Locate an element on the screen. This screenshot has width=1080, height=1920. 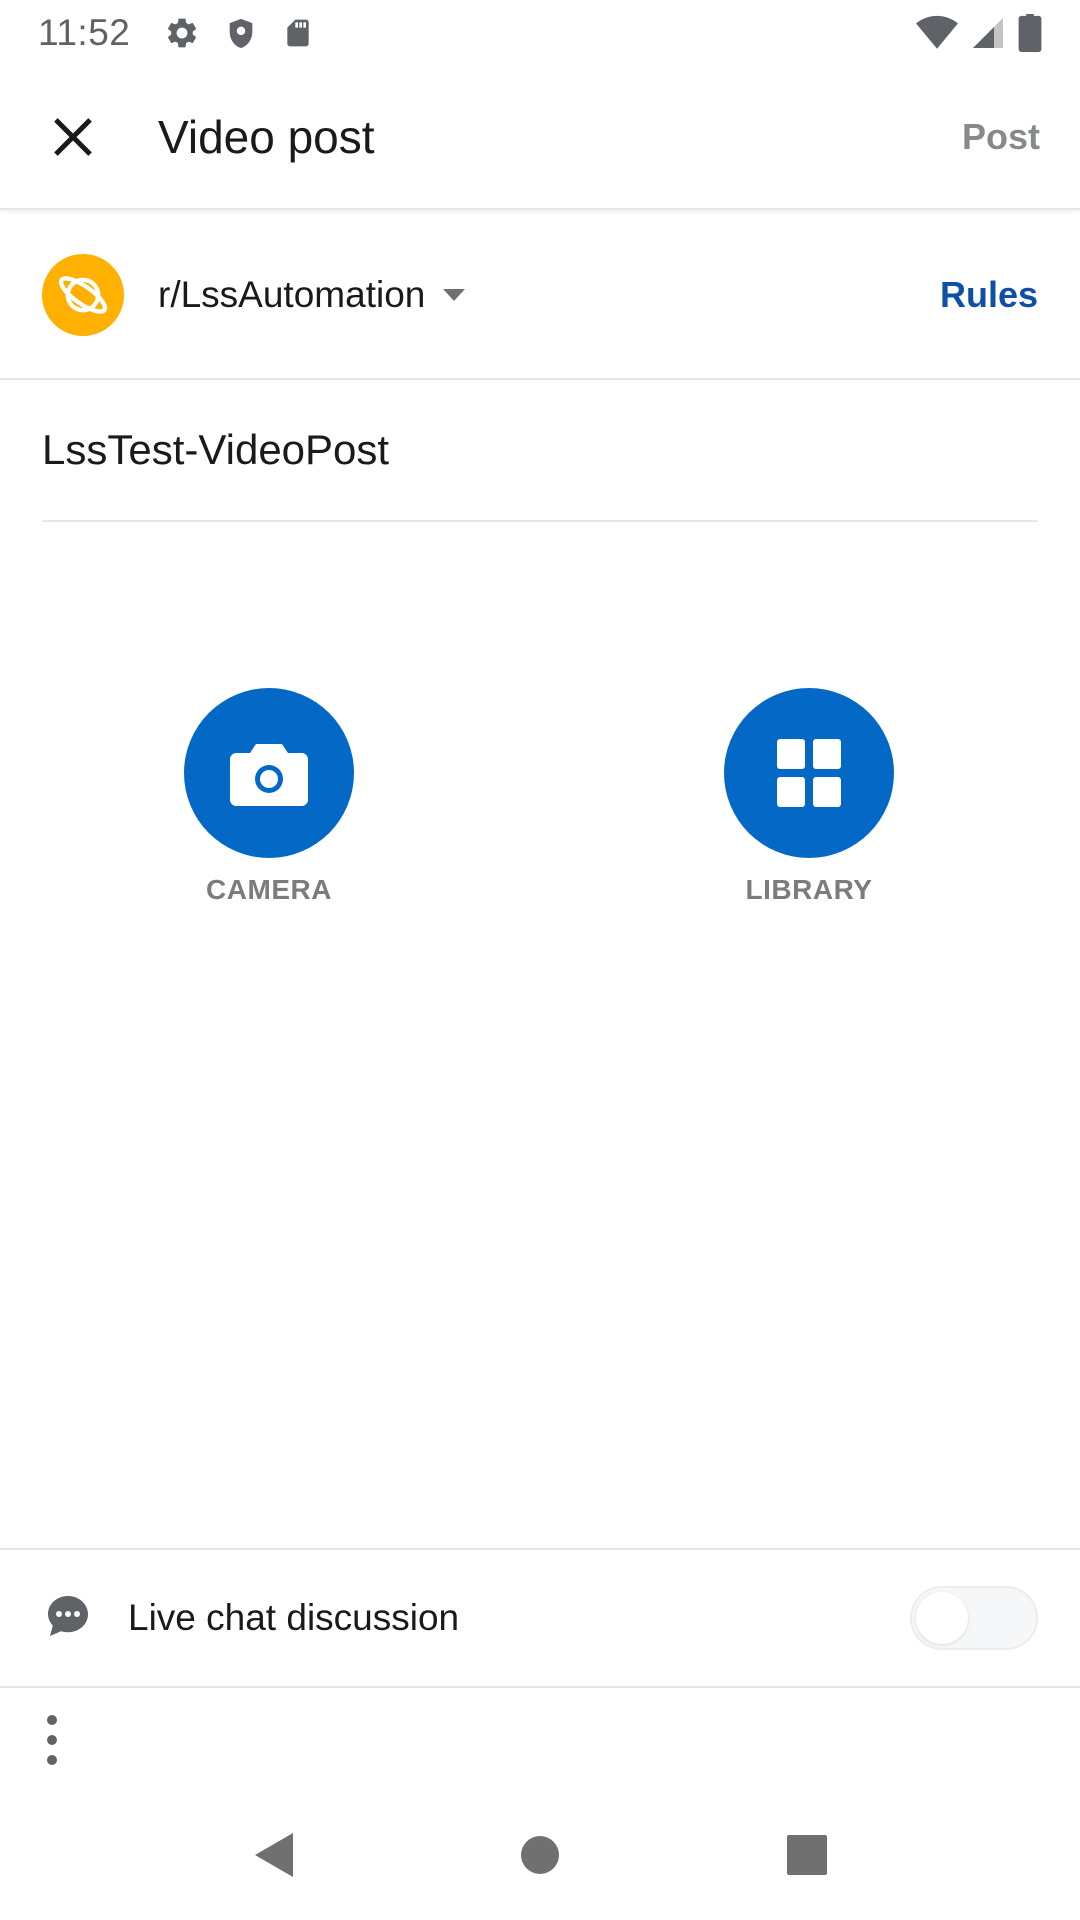
system-navigation-bar is located at coordinates (540, 1855).